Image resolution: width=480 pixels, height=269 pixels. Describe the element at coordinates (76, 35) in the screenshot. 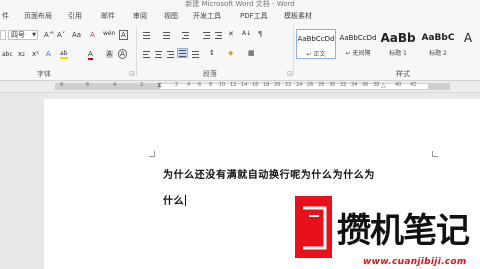

I see `change-case-button: Aa` at that location.